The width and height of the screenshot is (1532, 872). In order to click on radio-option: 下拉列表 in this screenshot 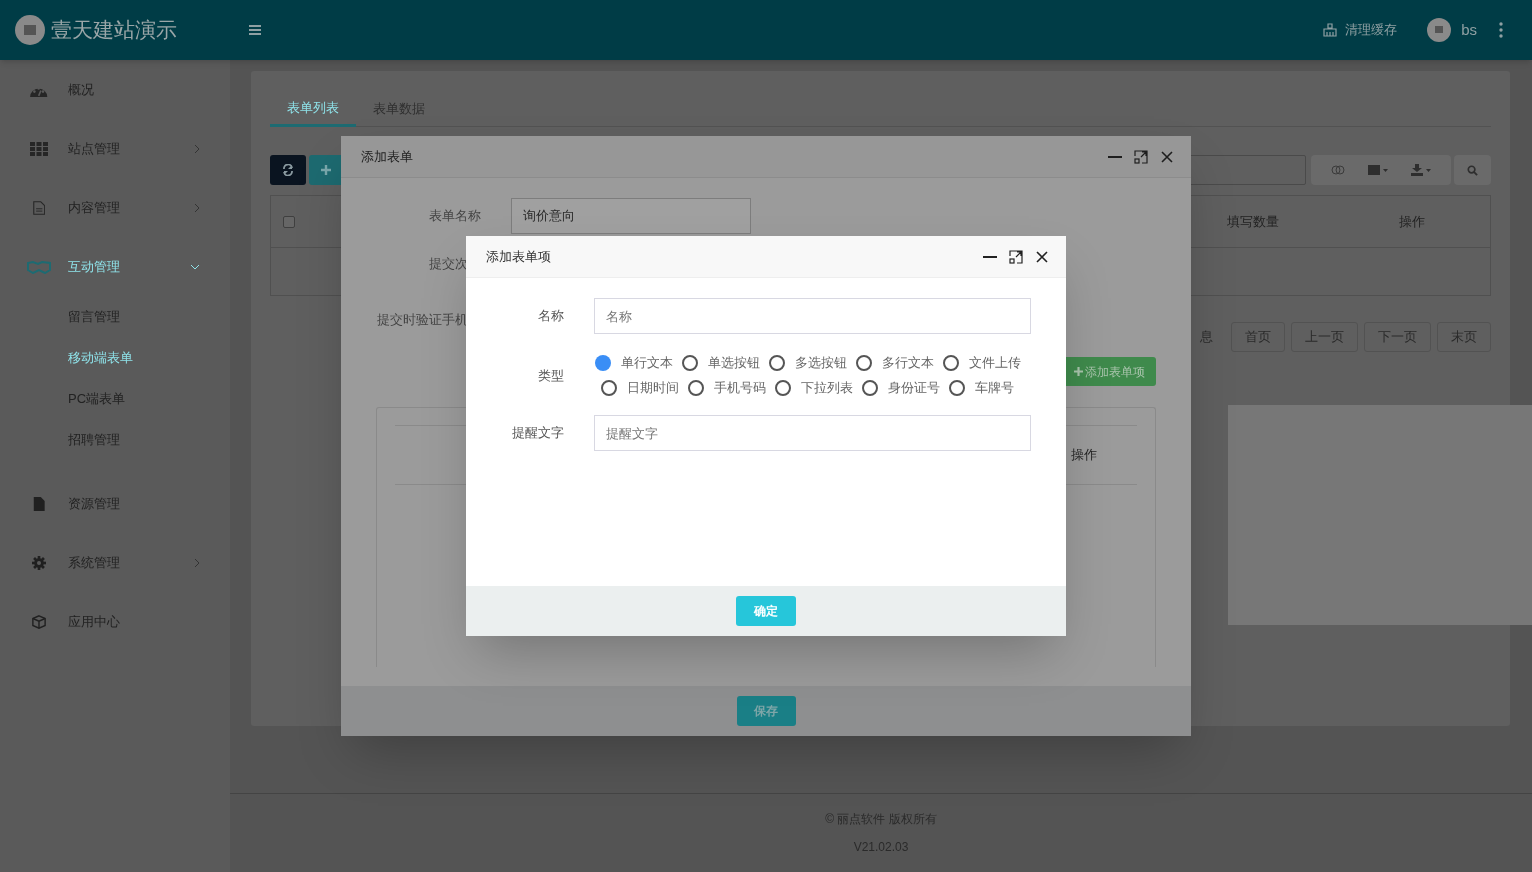, I will do `click(814, 388)`.